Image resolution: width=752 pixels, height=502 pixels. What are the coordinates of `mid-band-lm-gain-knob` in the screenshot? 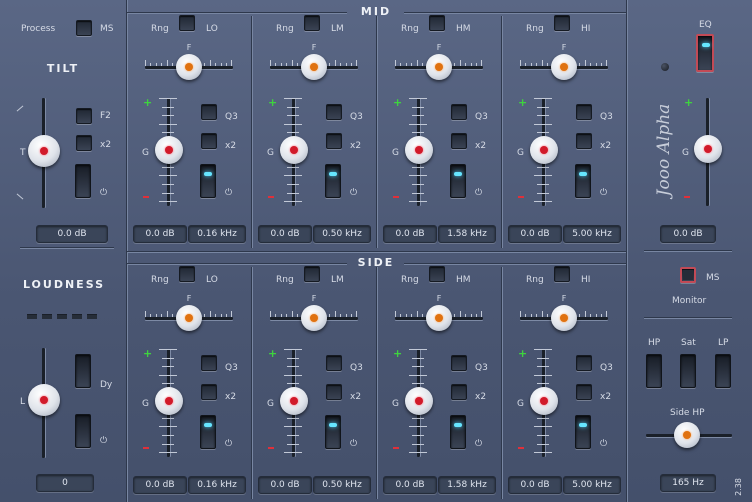 It's located at (294, 150).